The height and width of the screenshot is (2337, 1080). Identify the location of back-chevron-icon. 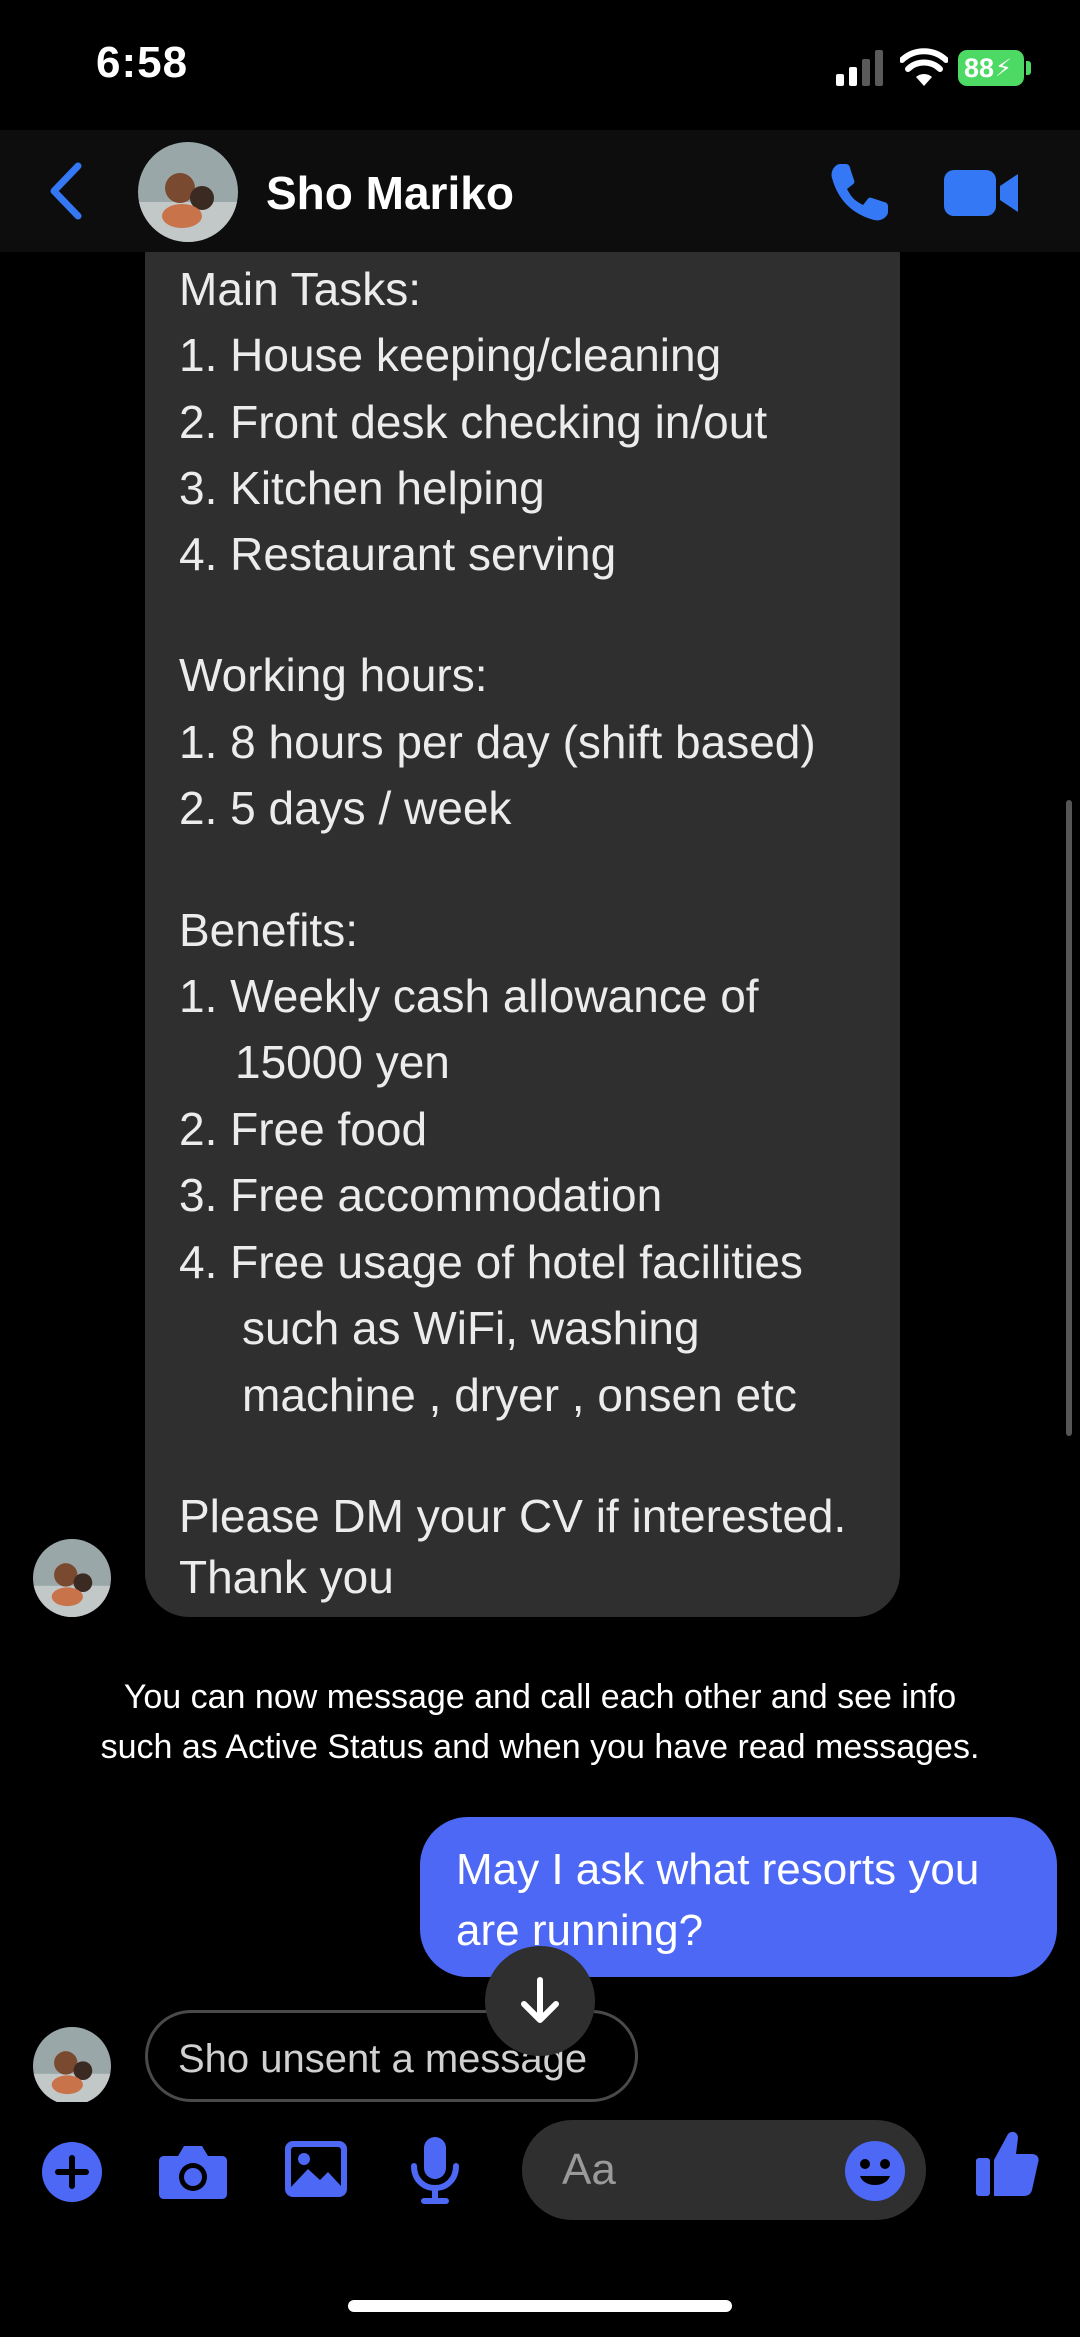
(68, 191).